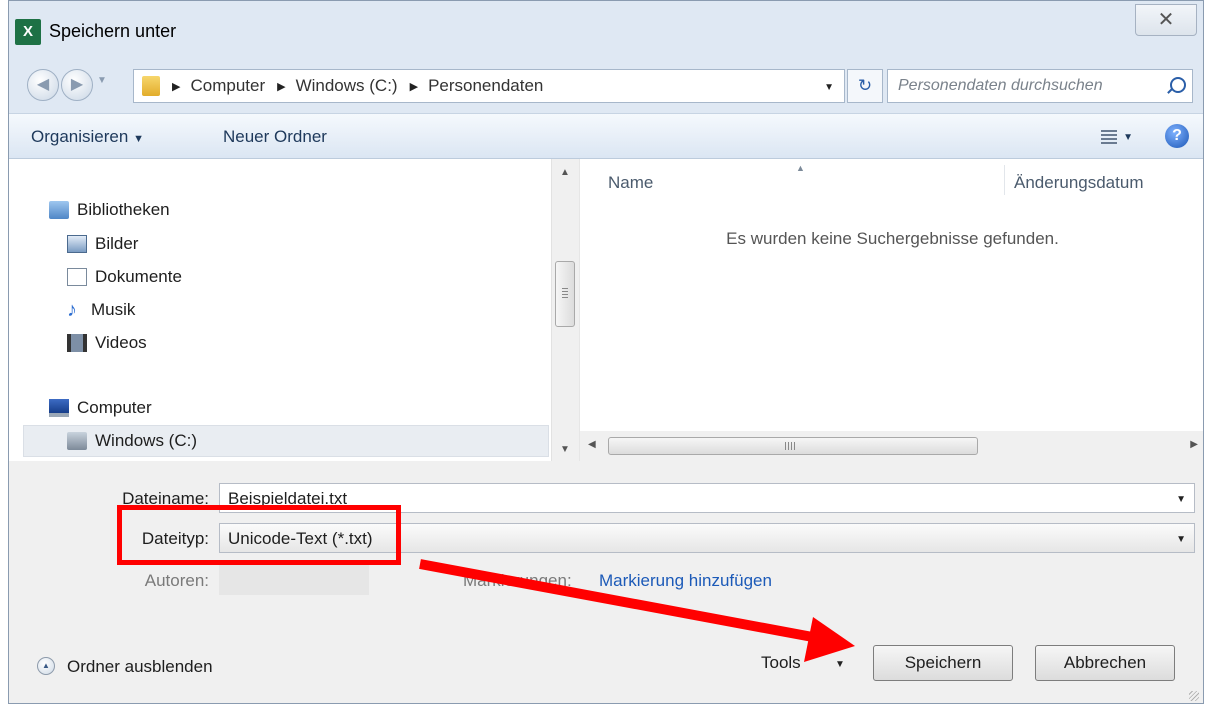 The height and width of the screenshot is (704, 1208). I want to click on arrow-head-icon, so click(829, 639).